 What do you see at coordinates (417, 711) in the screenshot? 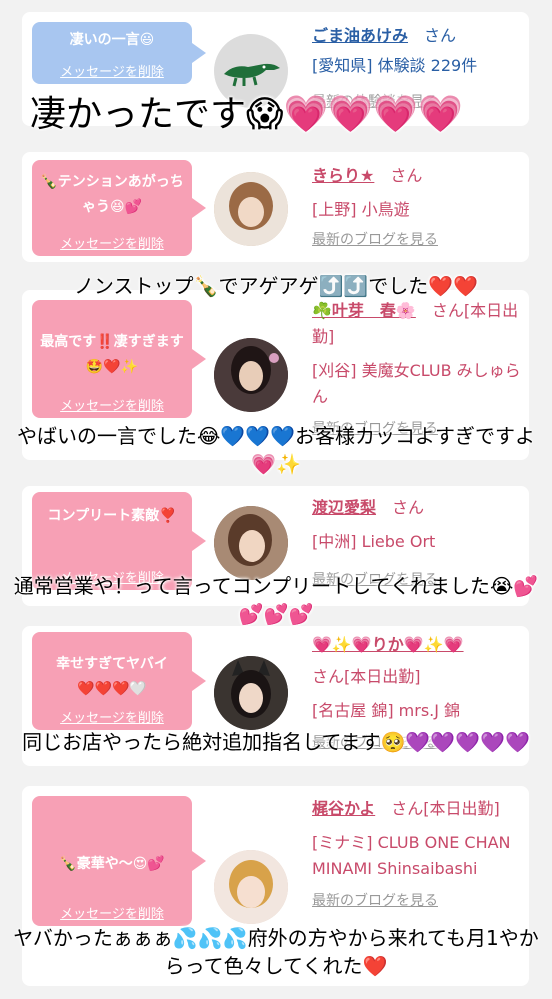
I see `shop-info: [名古屋 錦] mrs.J 錦` at bounding box center [417, 711].